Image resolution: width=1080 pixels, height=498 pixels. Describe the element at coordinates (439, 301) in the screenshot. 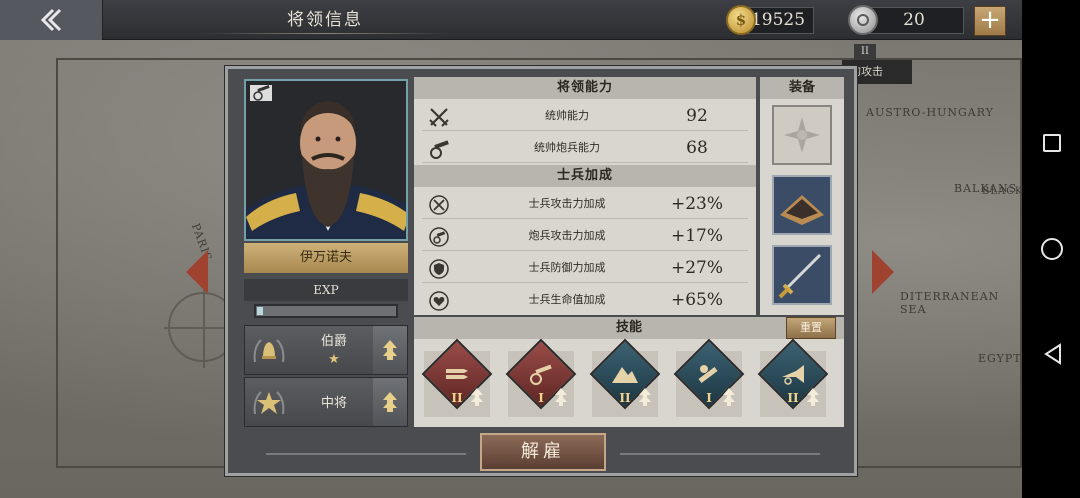

I see `heart-plus-icon` at that location.